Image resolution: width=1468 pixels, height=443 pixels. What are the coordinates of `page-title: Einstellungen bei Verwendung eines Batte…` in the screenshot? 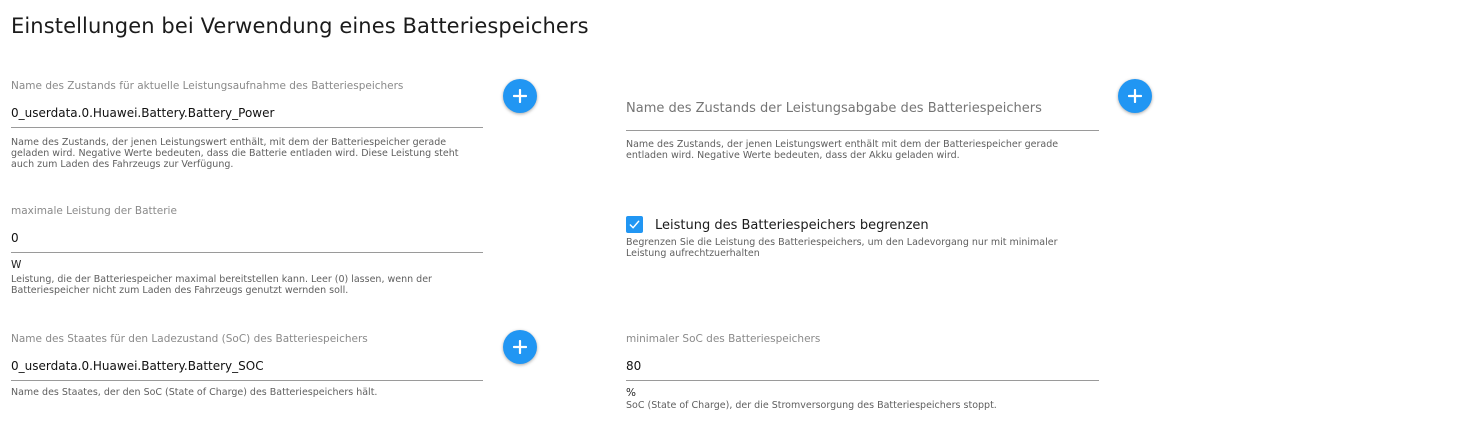 It's located at (300, 26).